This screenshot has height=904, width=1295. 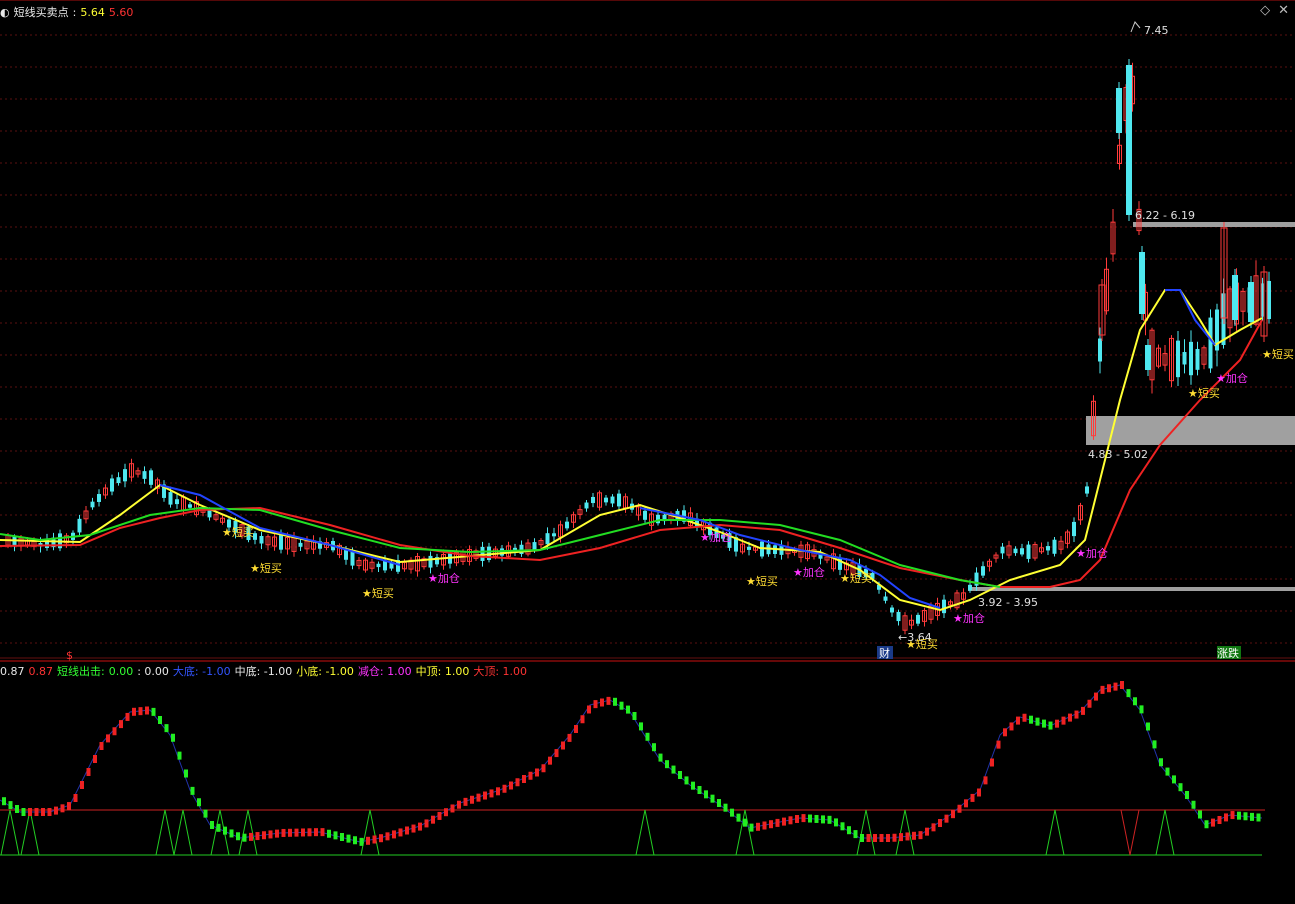 What do you see at coordinates (41, 12) in the screenshot?
I see `indicator-title: 短线买卖点` at bounding box center [41, 12].